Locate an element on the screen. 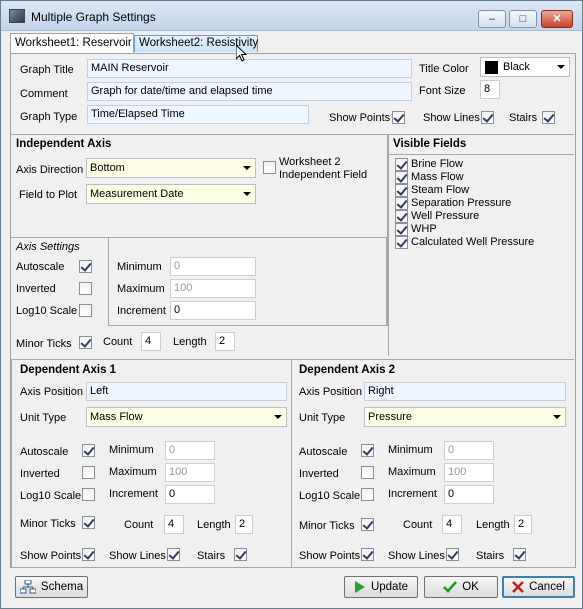  visible-field-item: Steam Flow is located at coordinates (484, 190).